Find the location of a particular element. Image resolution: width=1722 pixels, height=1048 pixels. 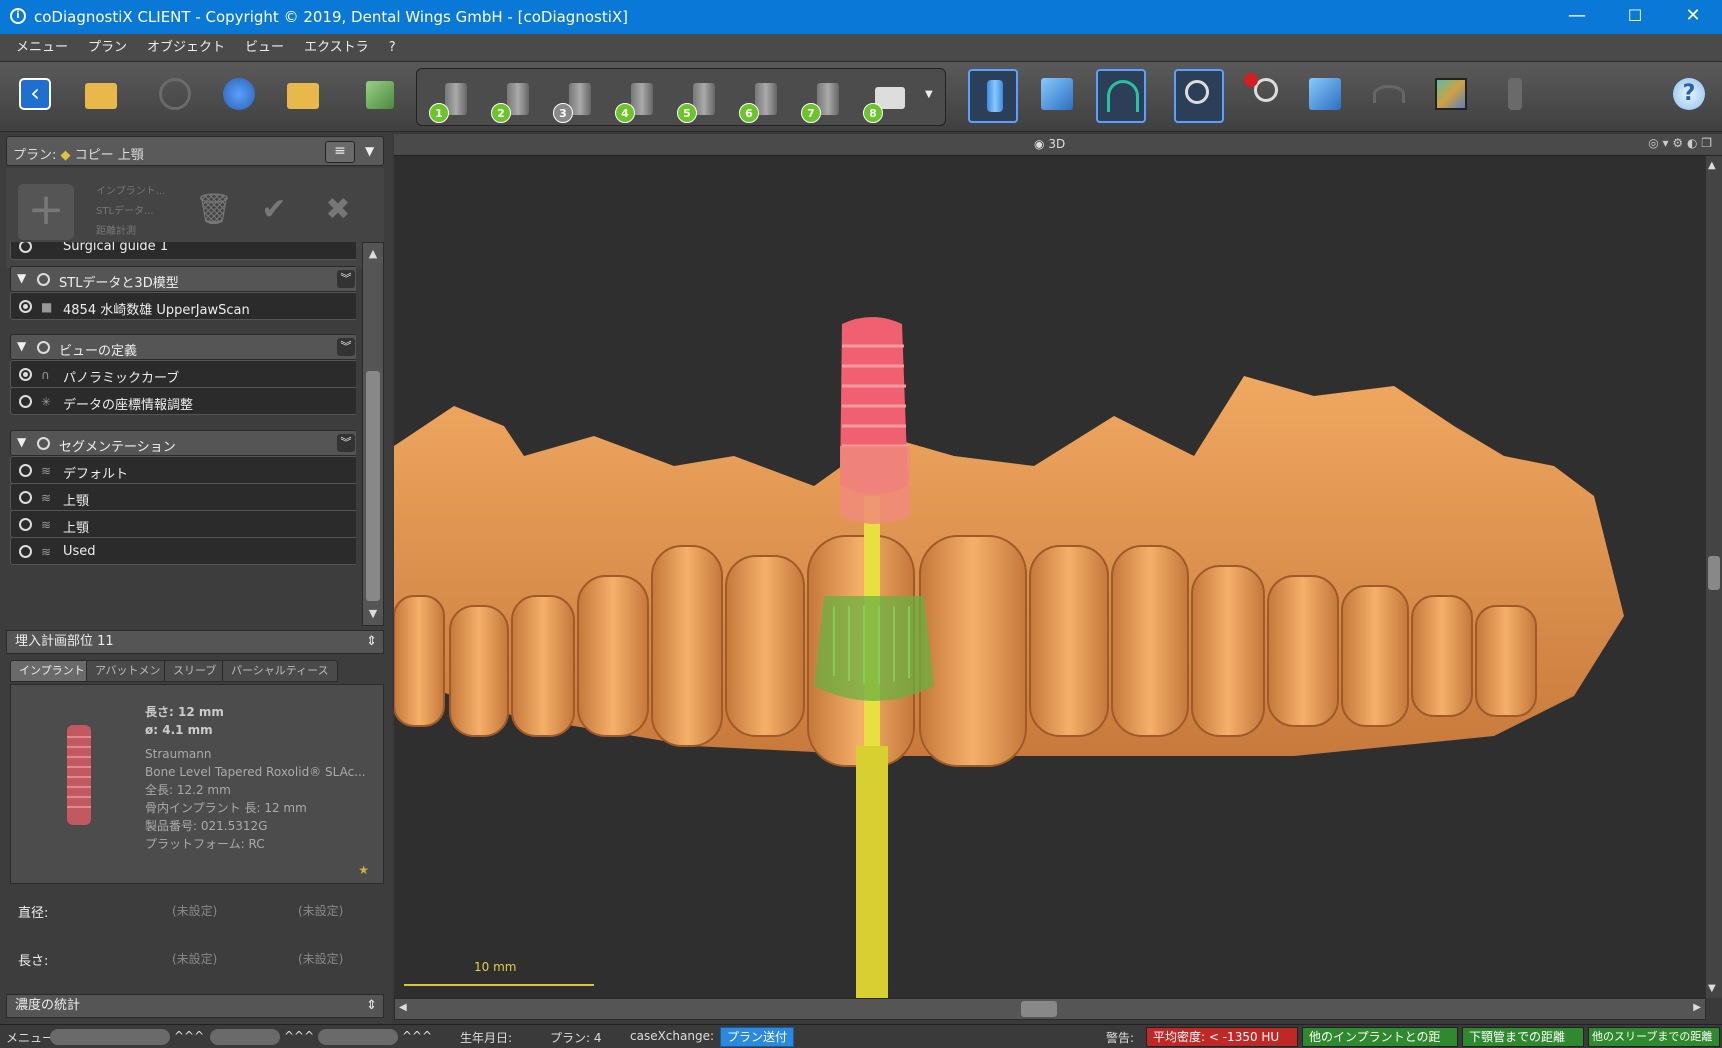

step-5-button: 5 is located at coordinates (698, 101).